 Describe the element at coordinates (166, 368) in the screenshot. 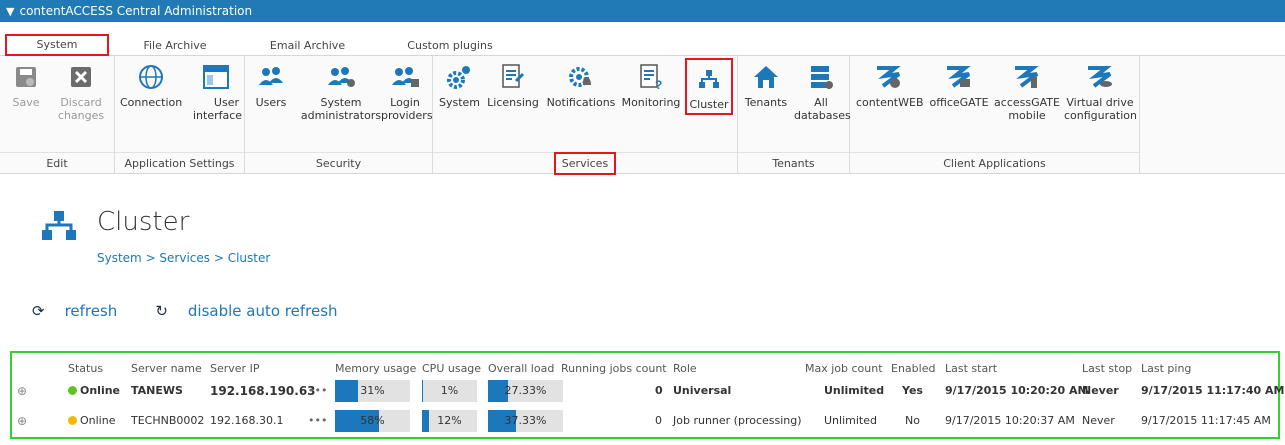

I see `header-server-name: Server name` at that location.